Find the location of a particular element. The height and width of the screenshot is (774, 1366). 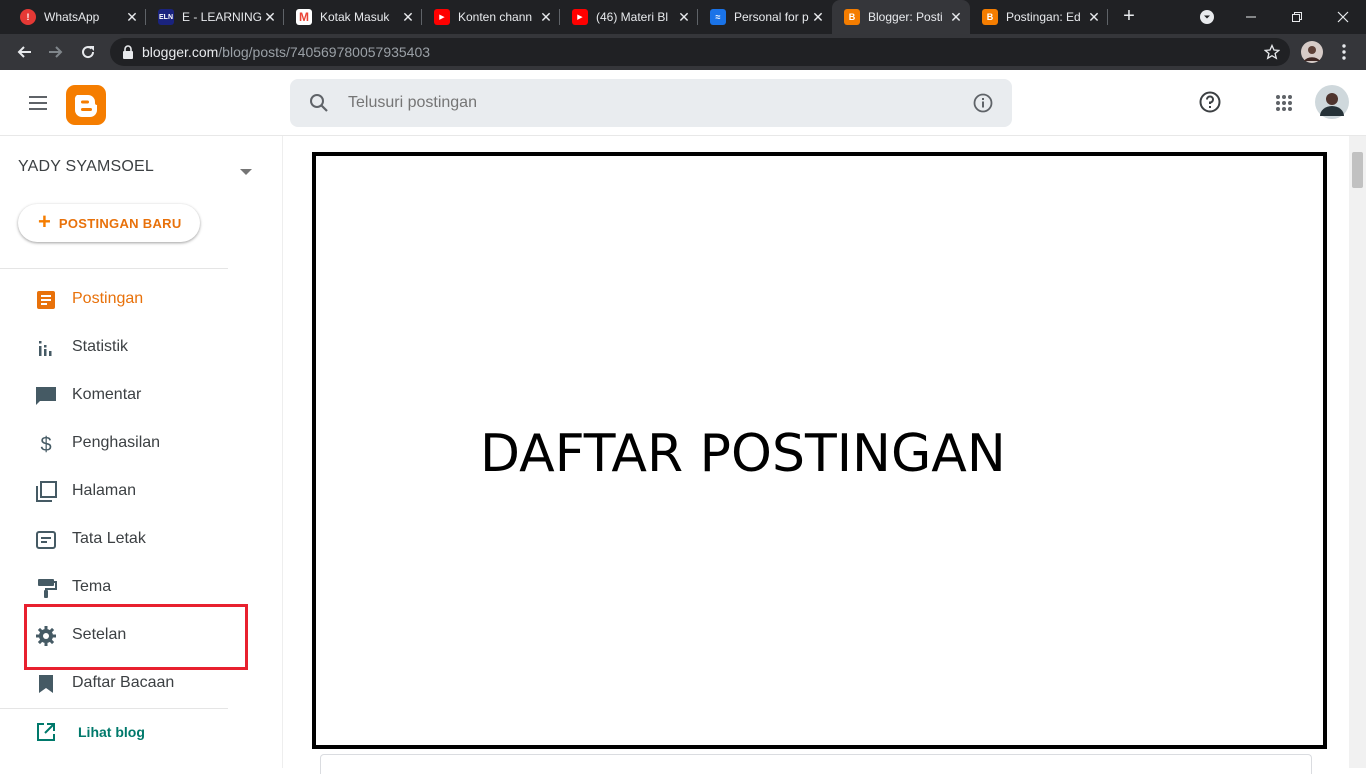

app-header is located at coordinates (683, 103).